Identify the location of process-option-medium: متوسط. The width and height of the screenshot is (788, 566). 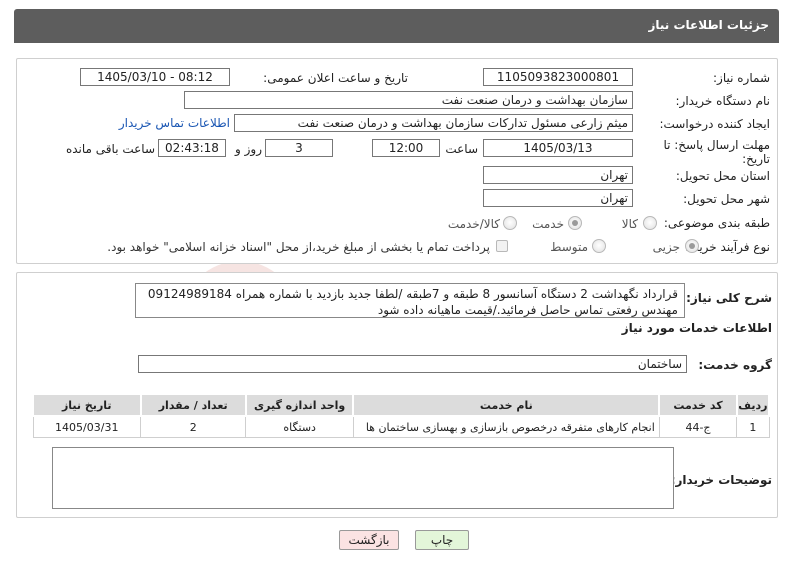
(569, 247).